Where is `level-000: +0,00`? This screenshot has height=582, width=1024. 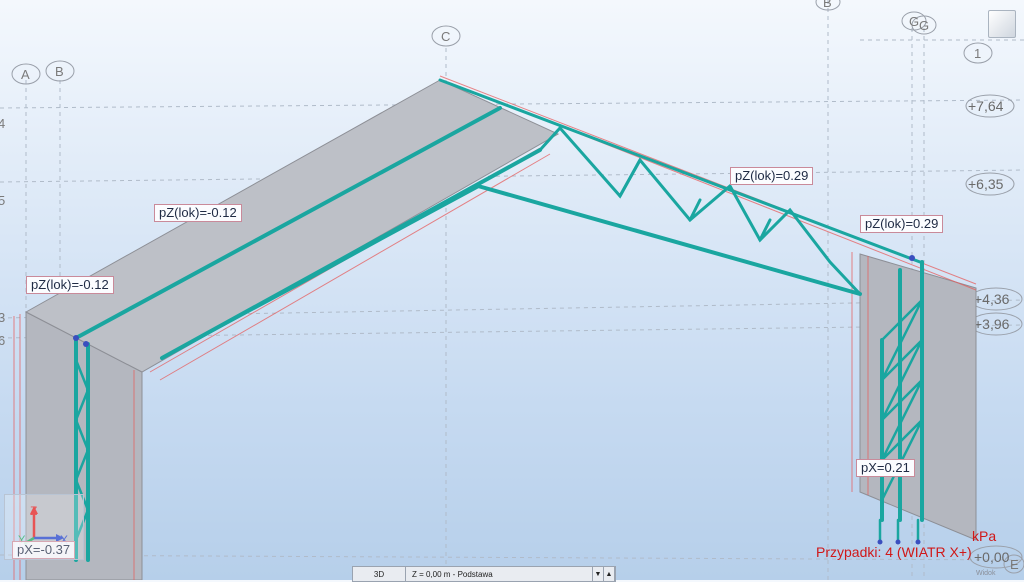
level-000: +0,00 is located at coordinates (992, 557).